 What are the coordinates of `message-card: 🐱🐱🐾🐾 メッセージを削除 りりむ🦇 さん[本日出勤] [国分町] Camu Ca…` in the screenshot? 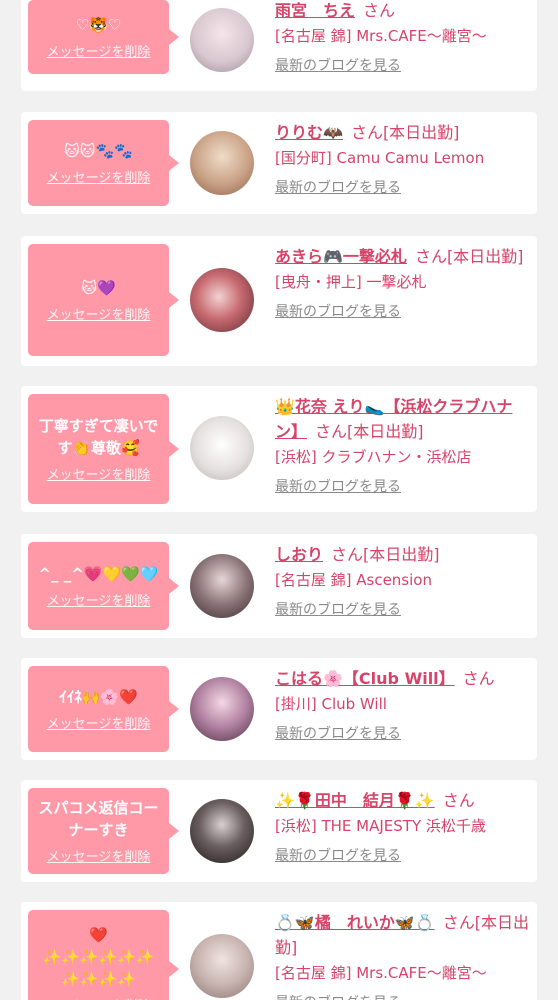 It's located at (279, 163).